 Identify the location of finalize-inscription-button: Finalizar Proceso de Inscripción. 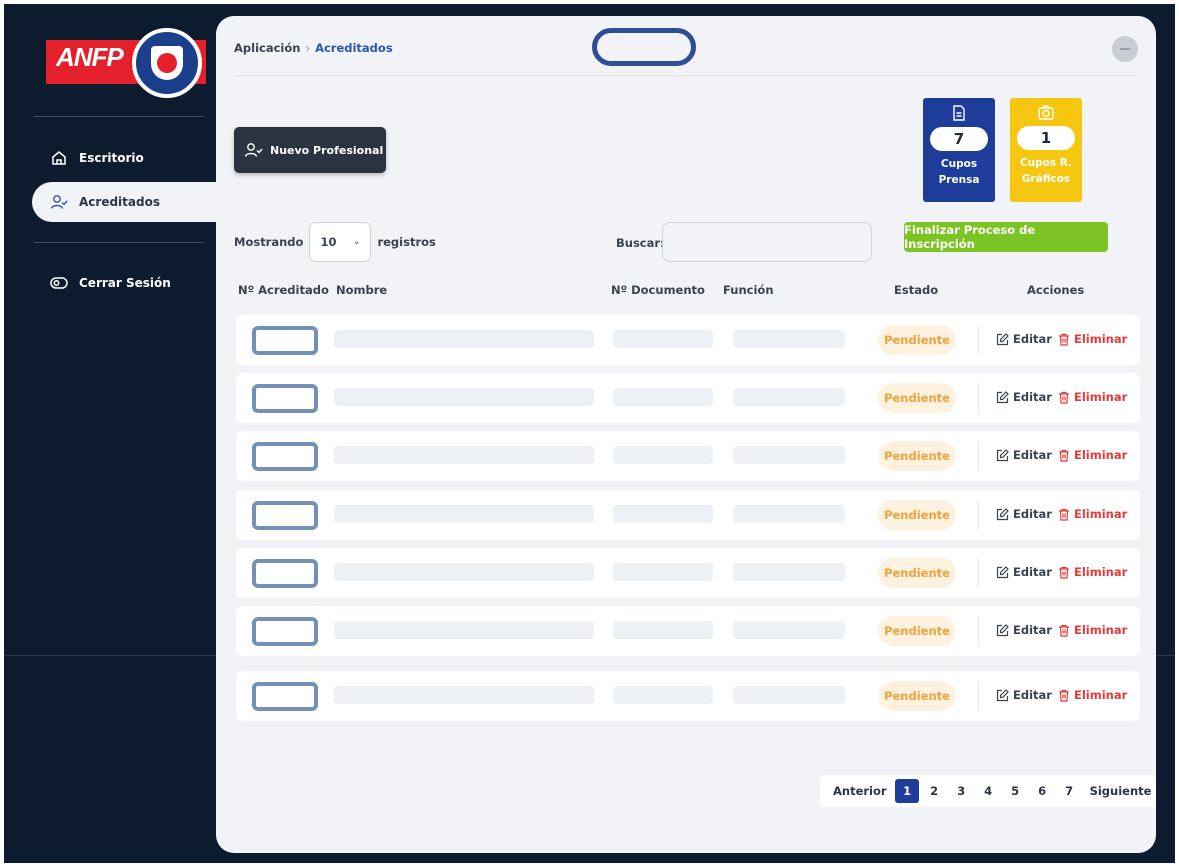
(1006, 237).